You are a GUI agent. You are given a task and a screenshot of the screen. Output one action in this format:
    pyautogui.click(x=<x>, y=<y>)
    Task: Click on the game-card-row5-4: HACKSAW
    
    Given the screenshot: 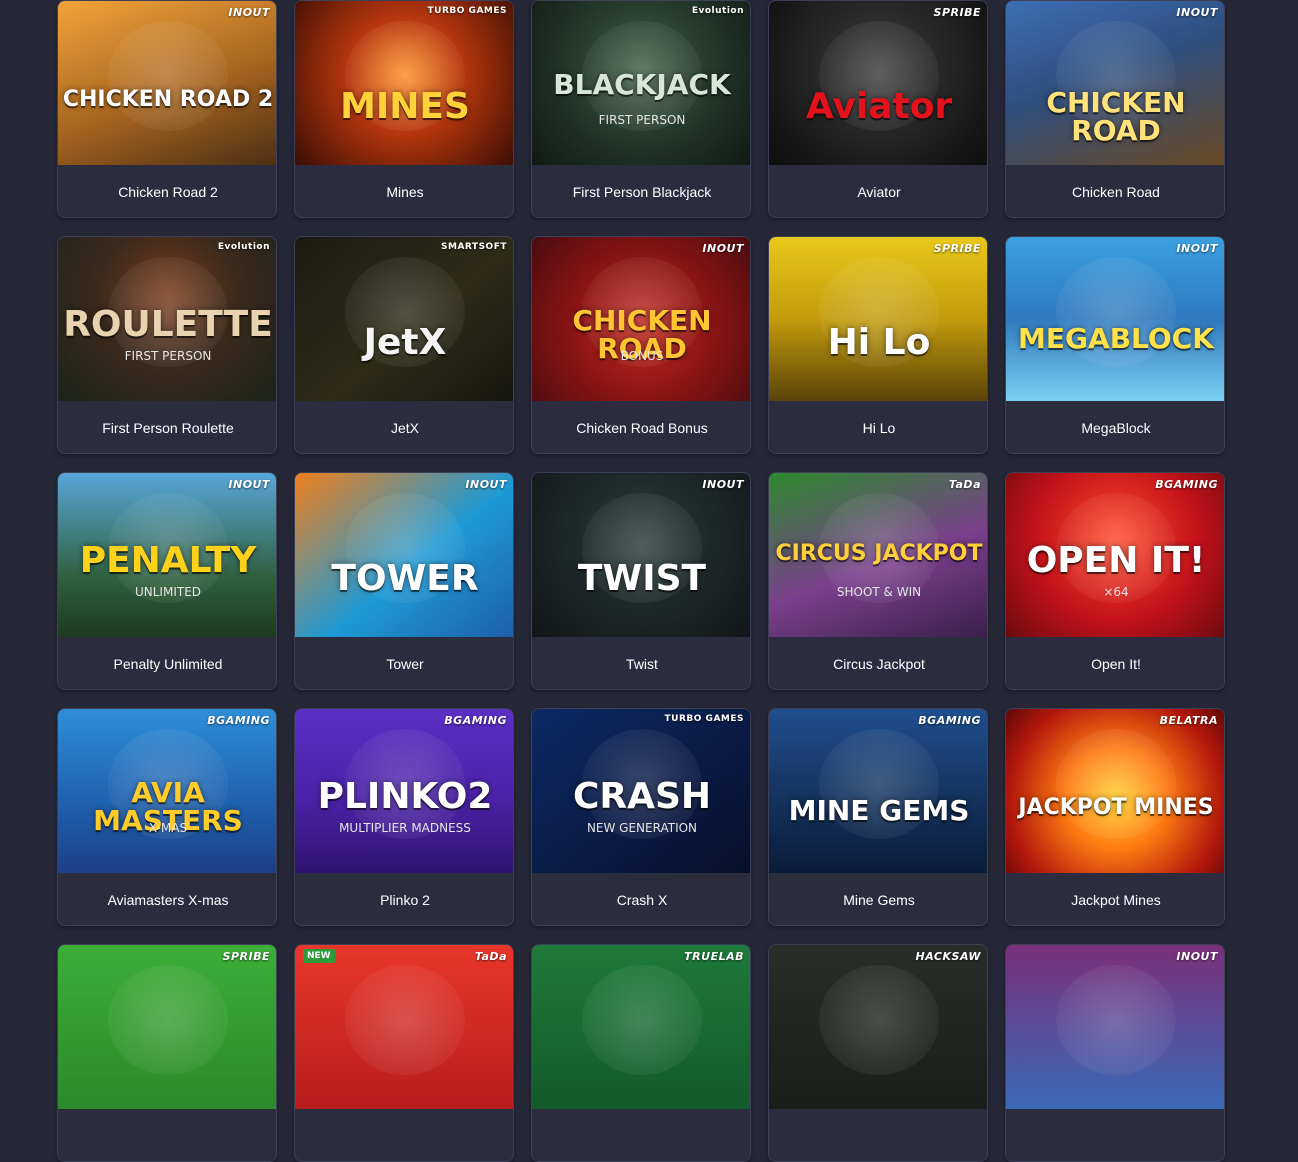 What is the action you would take?
    pyautogui.click(x=878, y=1053)
    